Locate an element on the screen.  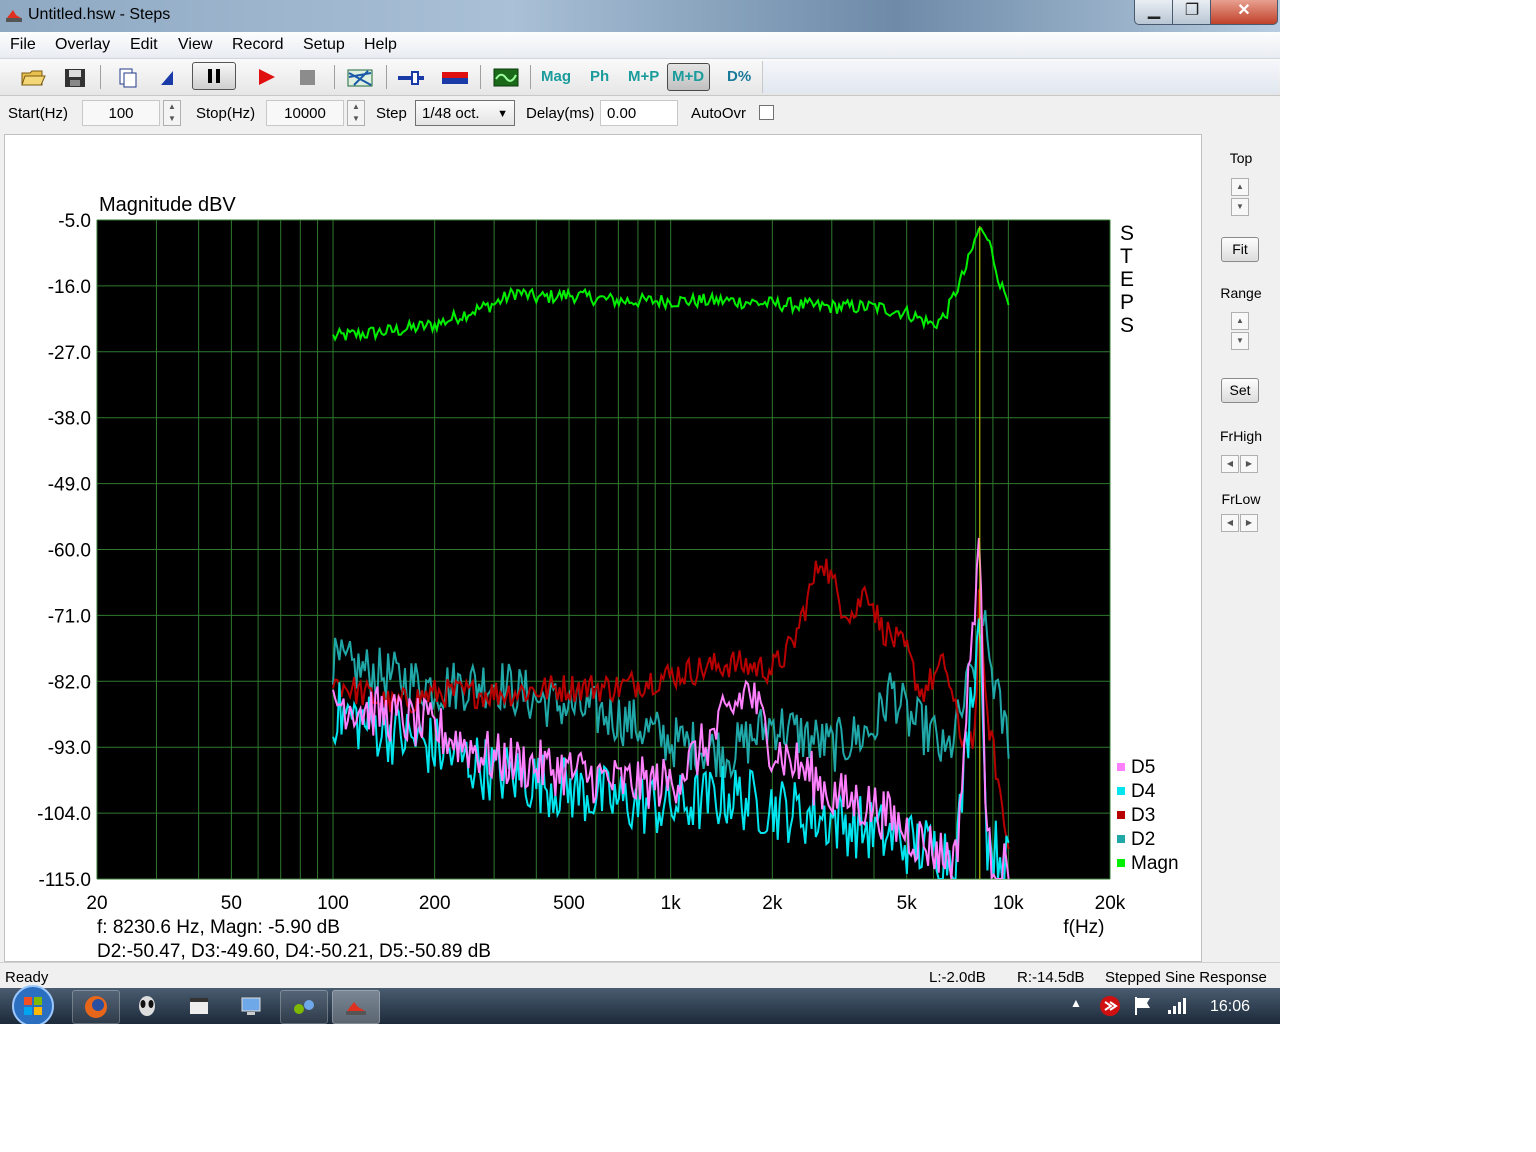
delay-input: 0.00 is located at coordinates (639, 113).